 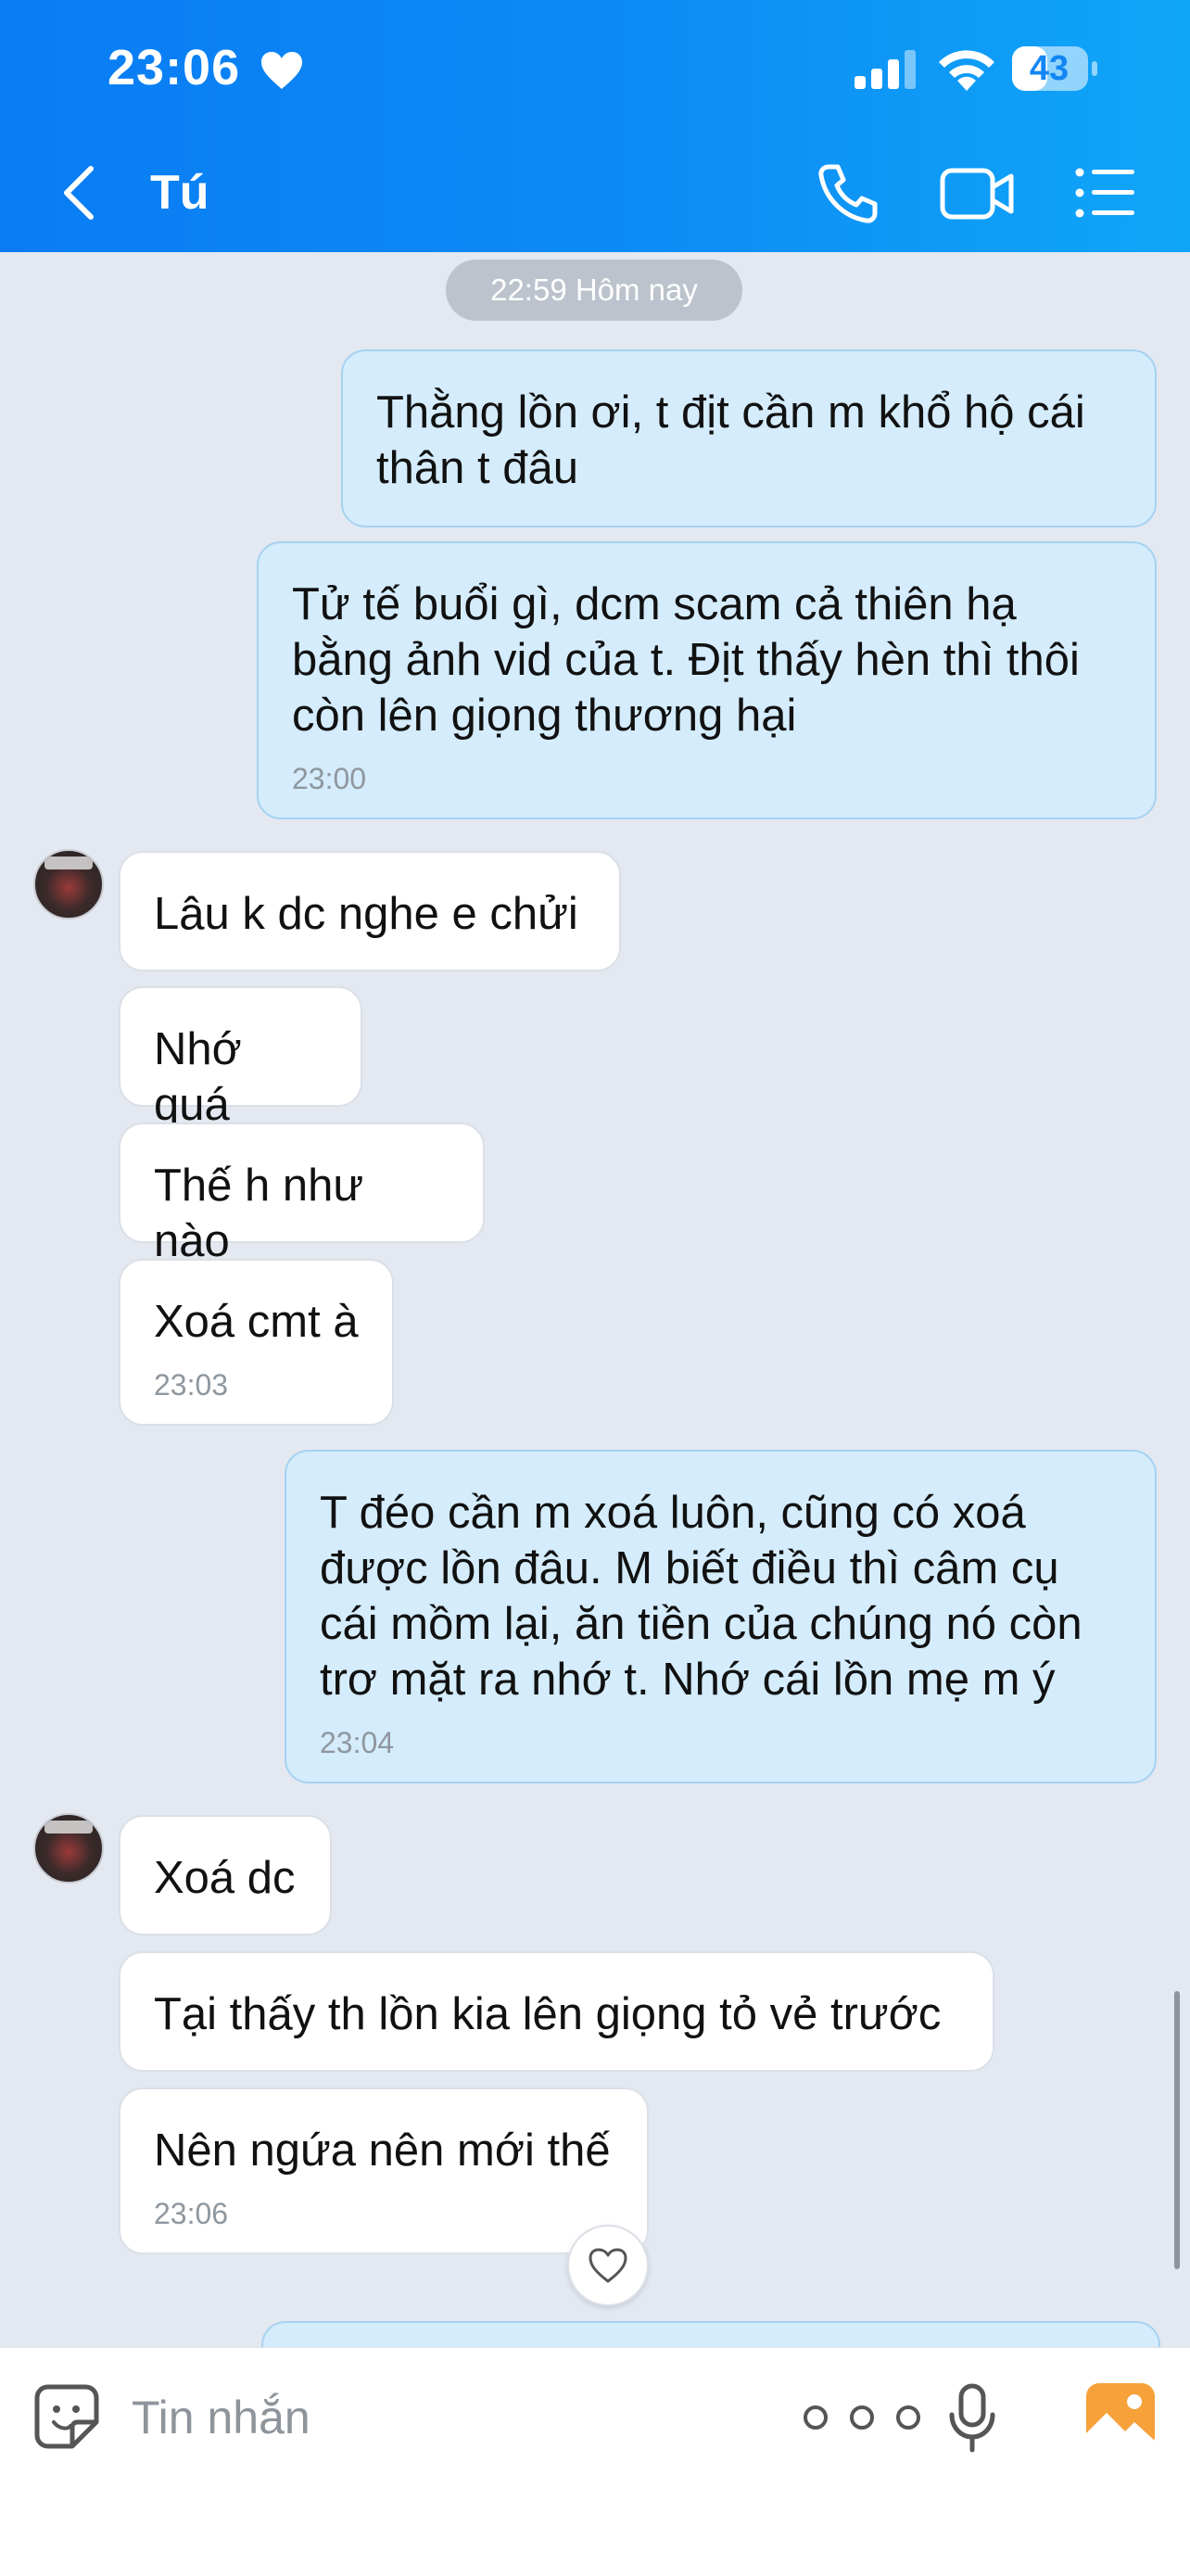 I want to click on message-text: Thế h như nào, so click(x=259, y=1213).